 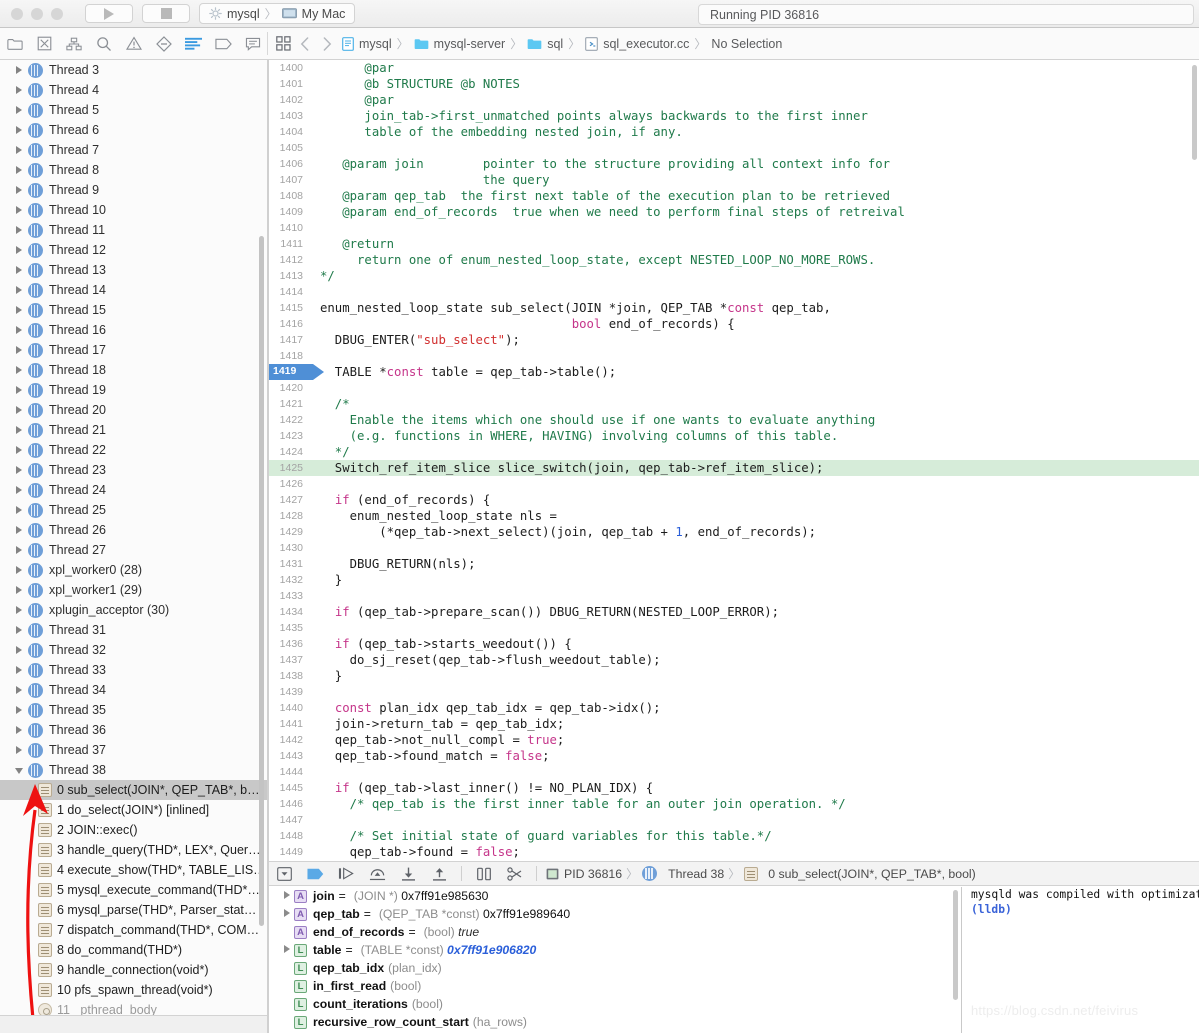 I want to click on thread-row: Thread 8, so click(x=133, y=170).